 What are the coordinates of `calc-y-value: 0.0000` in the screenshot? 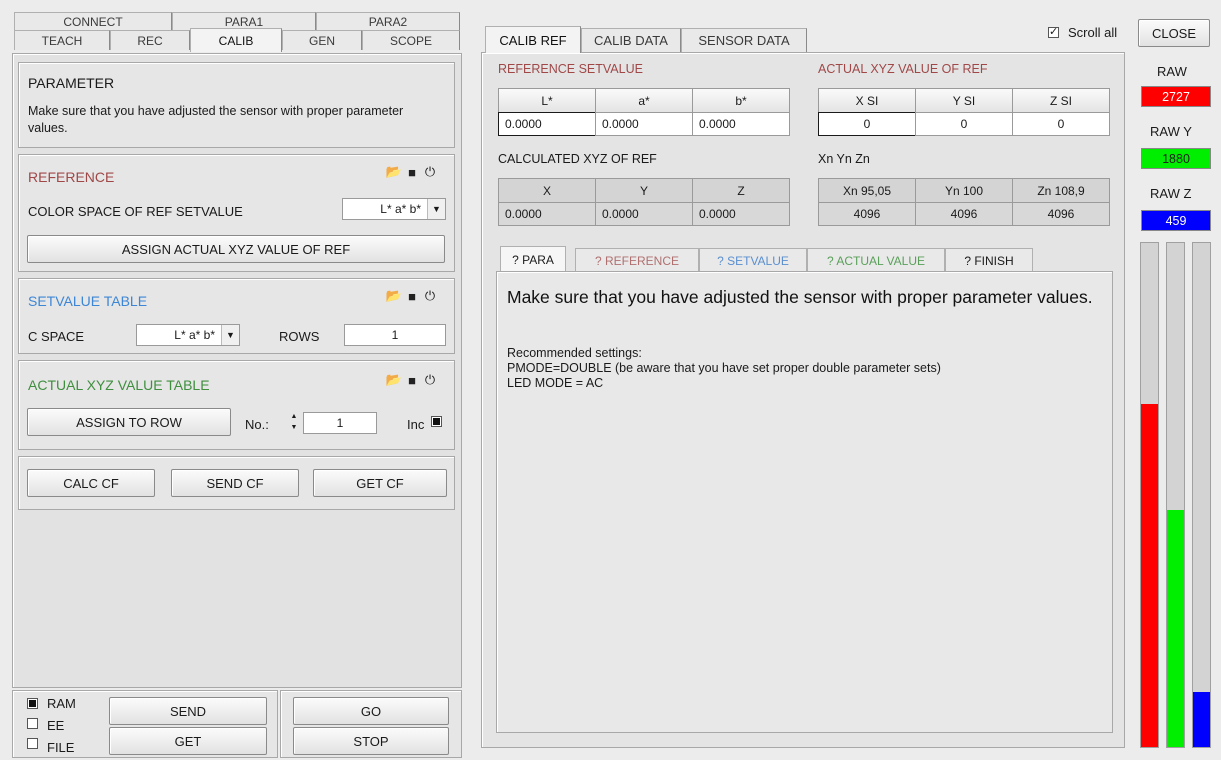 It's located at (644, 214).